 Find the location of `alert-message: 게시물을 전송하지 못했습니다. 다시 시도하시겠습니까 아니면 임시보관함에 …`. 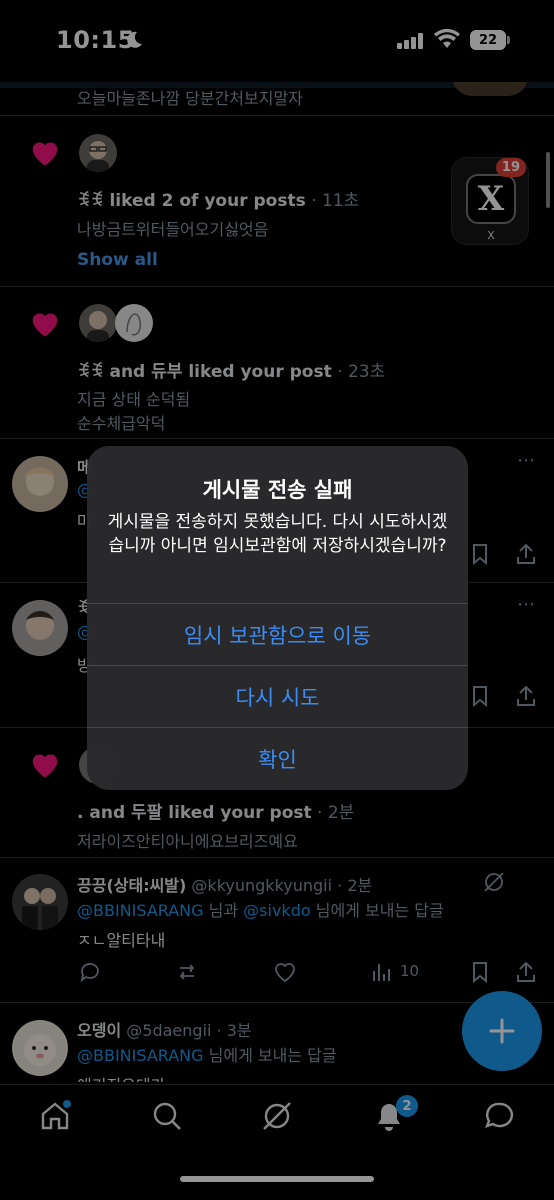

alert-message: 게시물을 전송하지 못했습니다. 다시 시도하시겠습니까 아니면 임시보관함에 … is located at coordinates (277, 534).